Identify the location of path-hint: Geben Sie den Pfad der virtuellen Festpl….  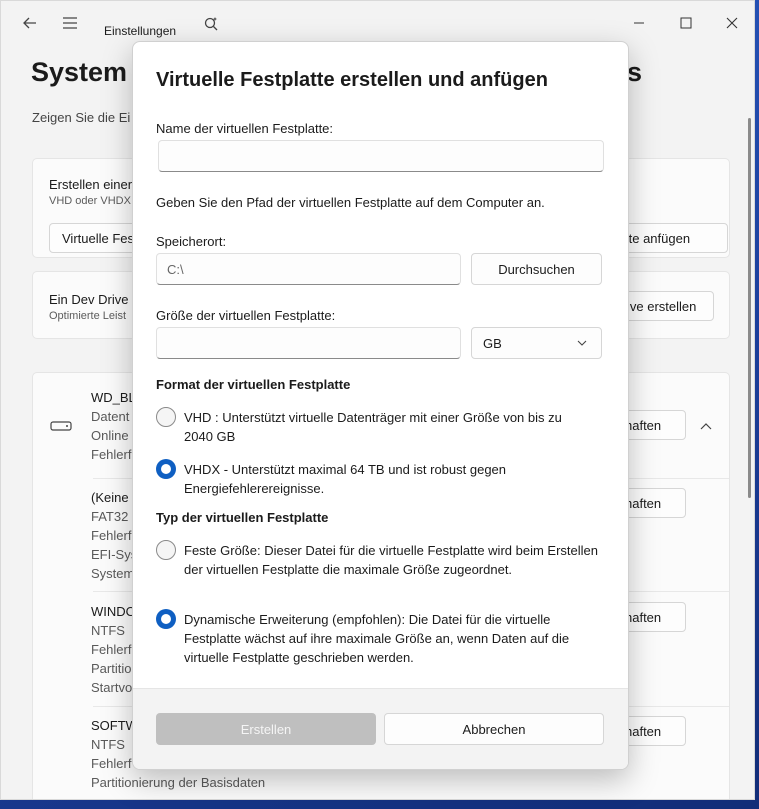
(350, 202).